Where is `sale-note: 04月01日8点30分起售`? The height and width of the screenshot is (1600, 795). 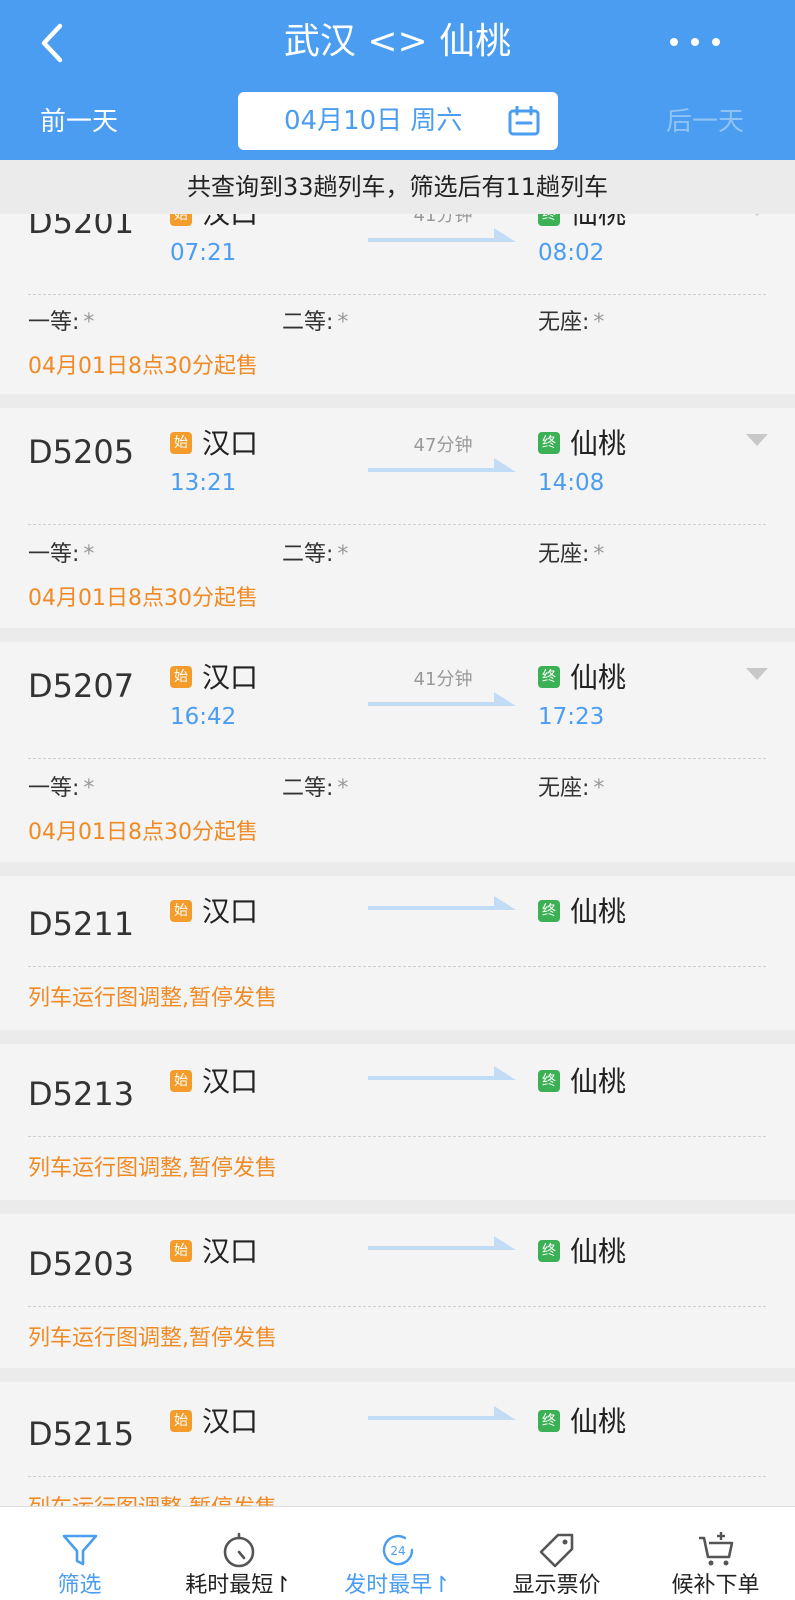
sale-note: 04月01日8点30分起售 is located at coordinates (143, 832).